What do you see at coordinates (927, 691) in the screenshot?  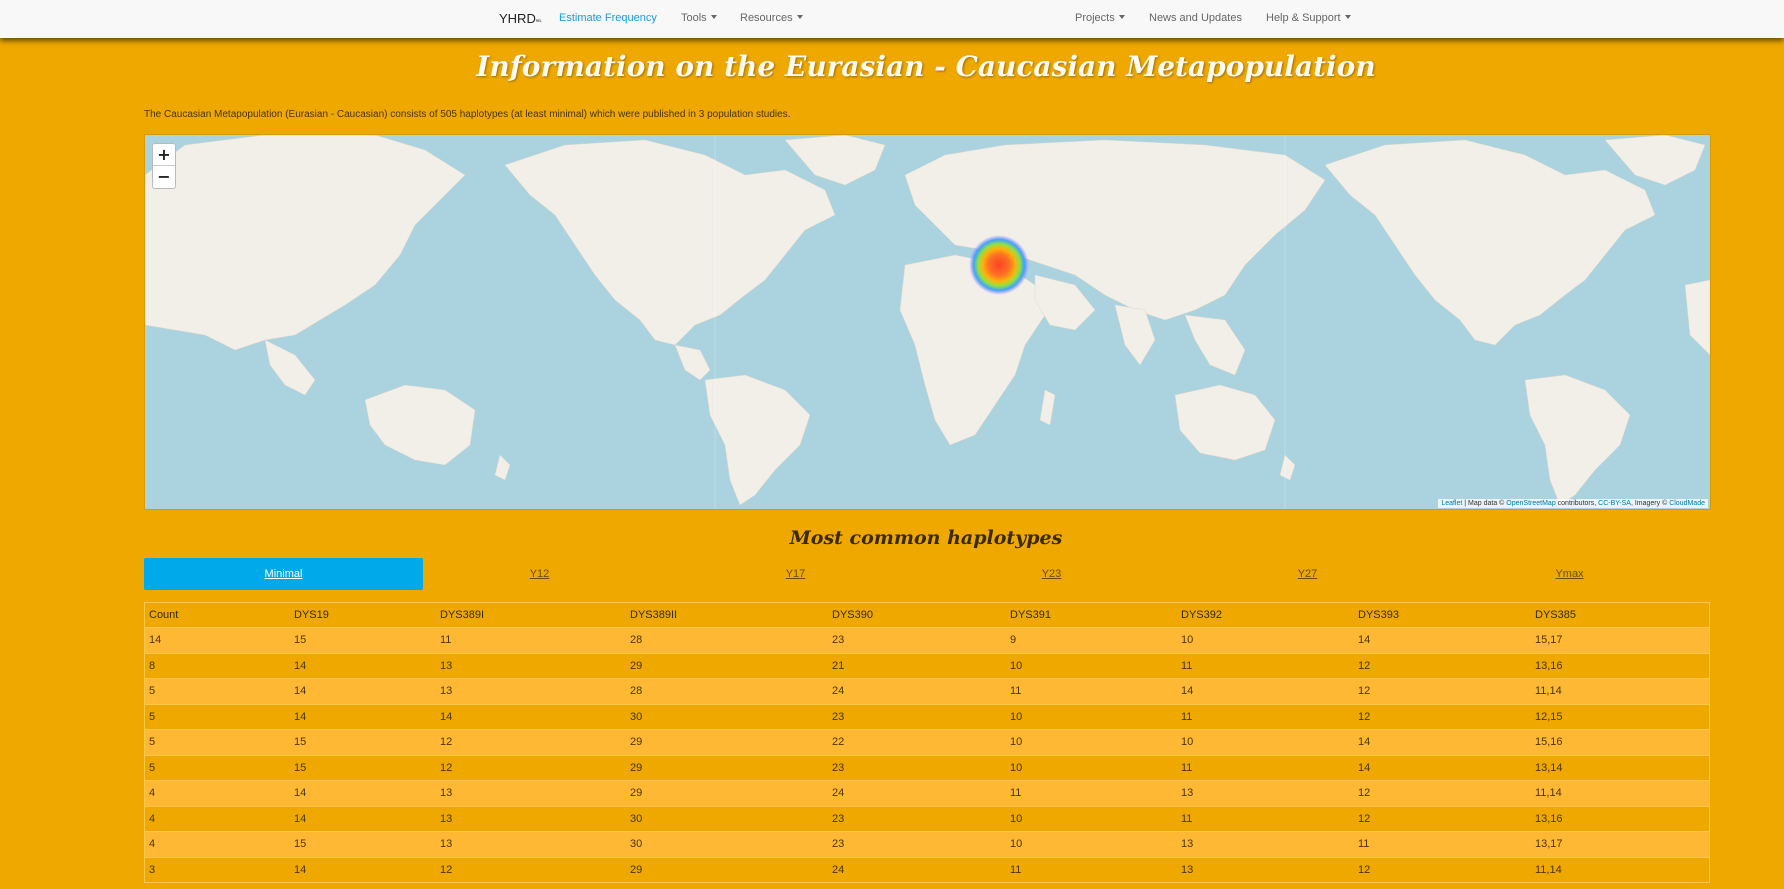 I see `table-row: 5 14 13 28 24 11 14 12 11,14` at bounding box center [927, 691].